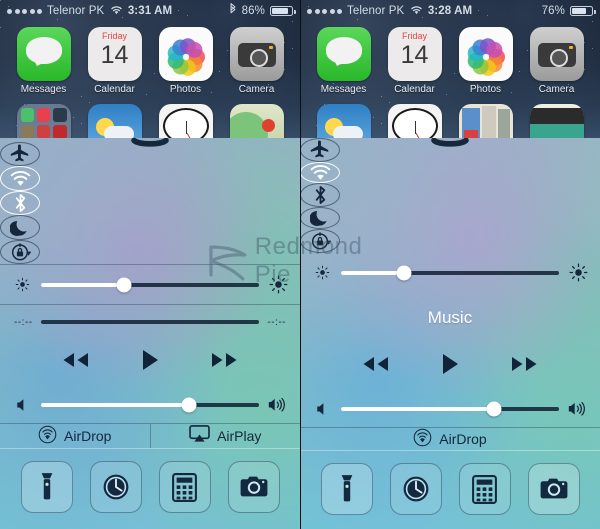  Describe the element at coordinates (199, 435) in the screenshot. I see `airplay-icon` at that location.